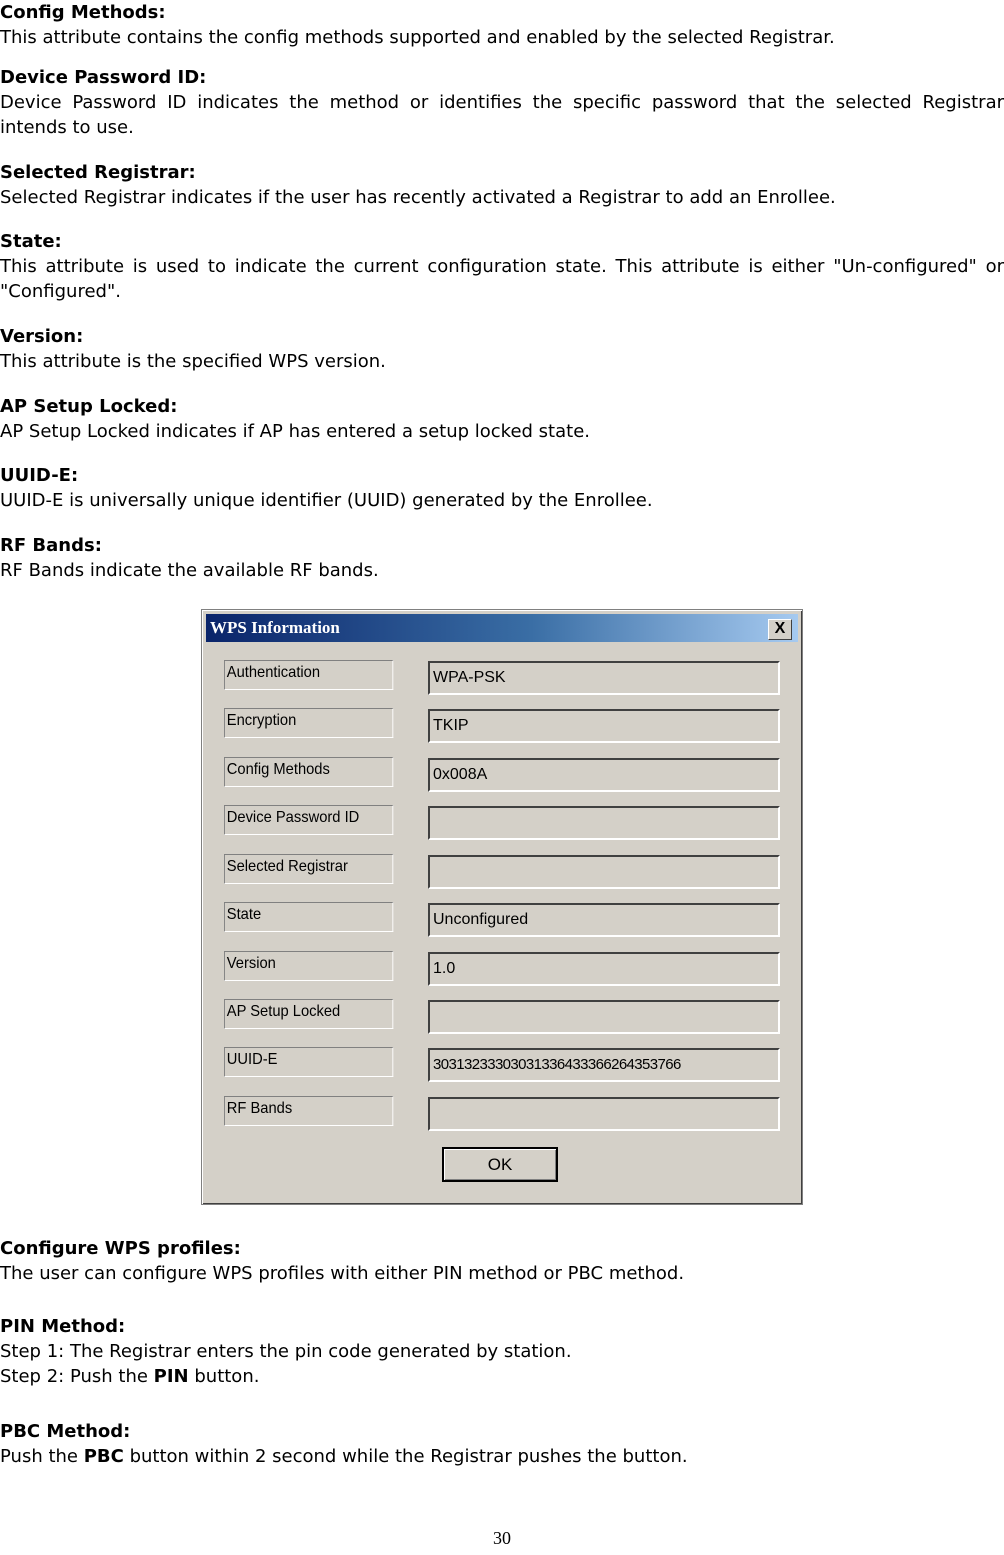 This screenshot has width=1004, height=1555. I want to click on field-label: AP Setup Locked, so click(309, 1014).